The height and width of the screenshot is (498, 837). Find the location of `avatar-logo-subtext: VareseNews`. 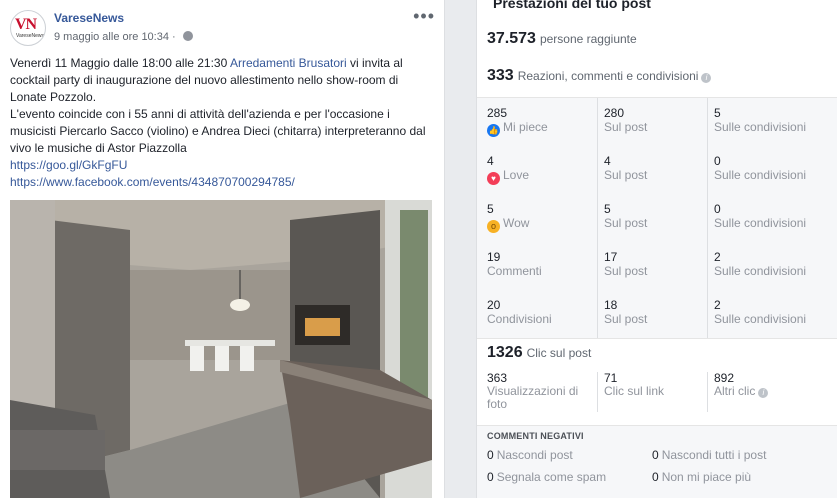

avatar-logo-subtext: VareseNews is located at coordinates (30, 36).